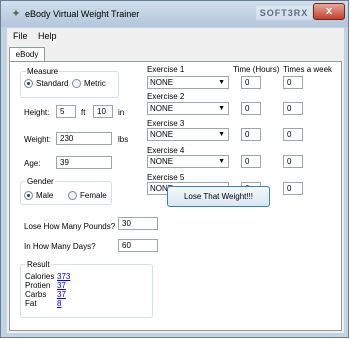  I want to click on carbs-label: Carbs, so click(36, 294).